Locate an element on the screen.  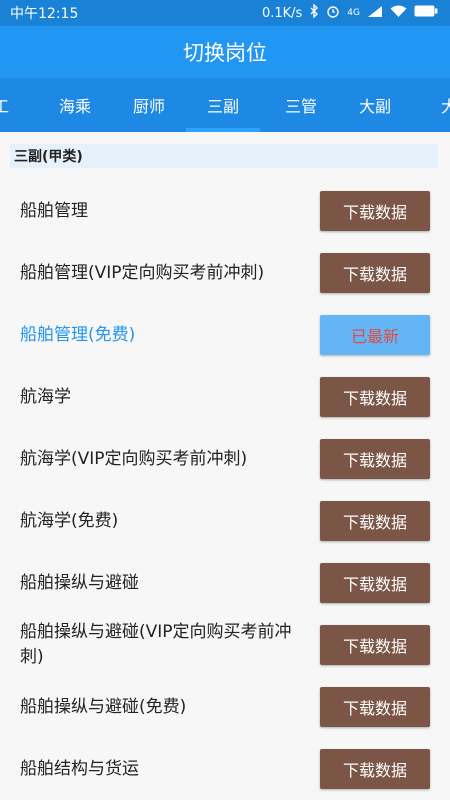
alarm-icon is located at coordinates (333, 13).